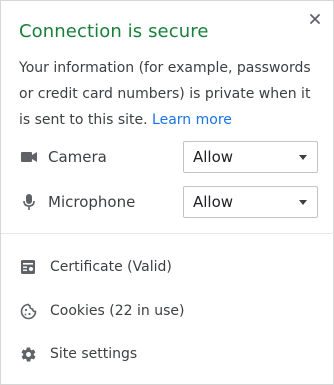 The height and width of the screenshot is (385, 334). I want to click on close-icon, so click(315, 19).